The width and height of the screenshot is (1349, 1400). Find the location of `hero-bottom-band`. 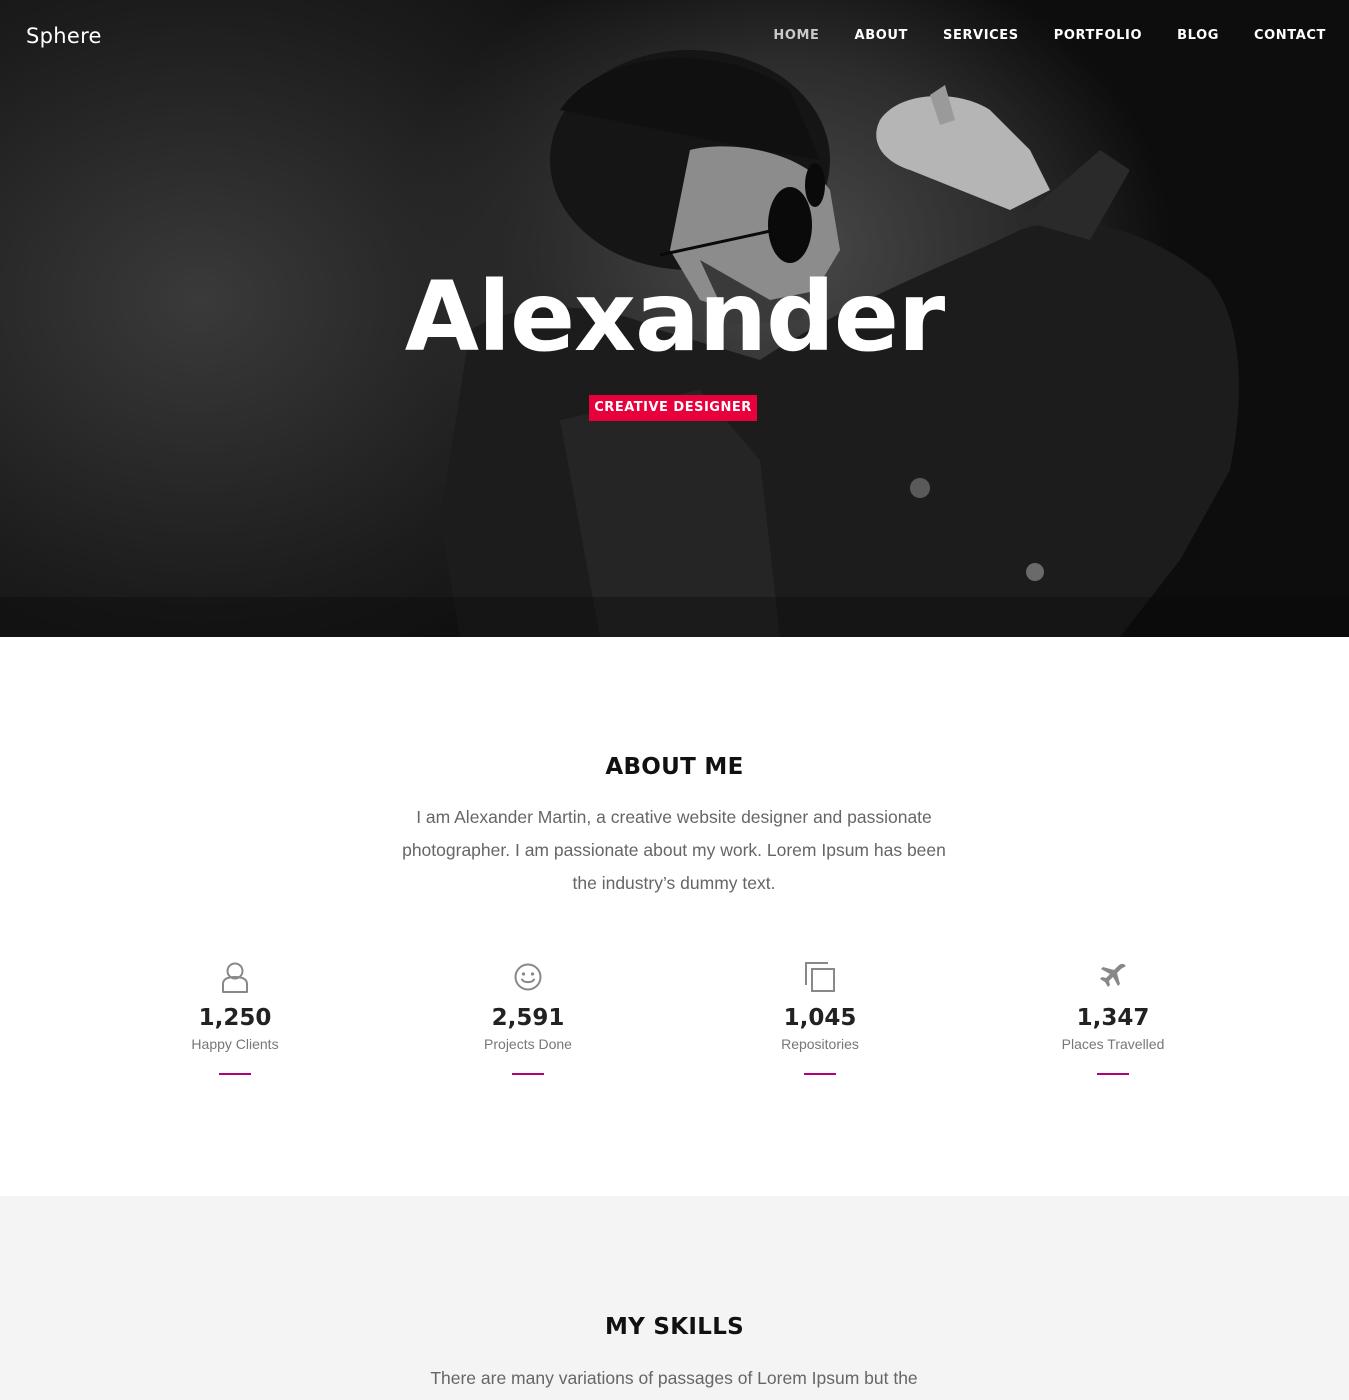

hero-bottom-band is located at coordinates (674, 617).